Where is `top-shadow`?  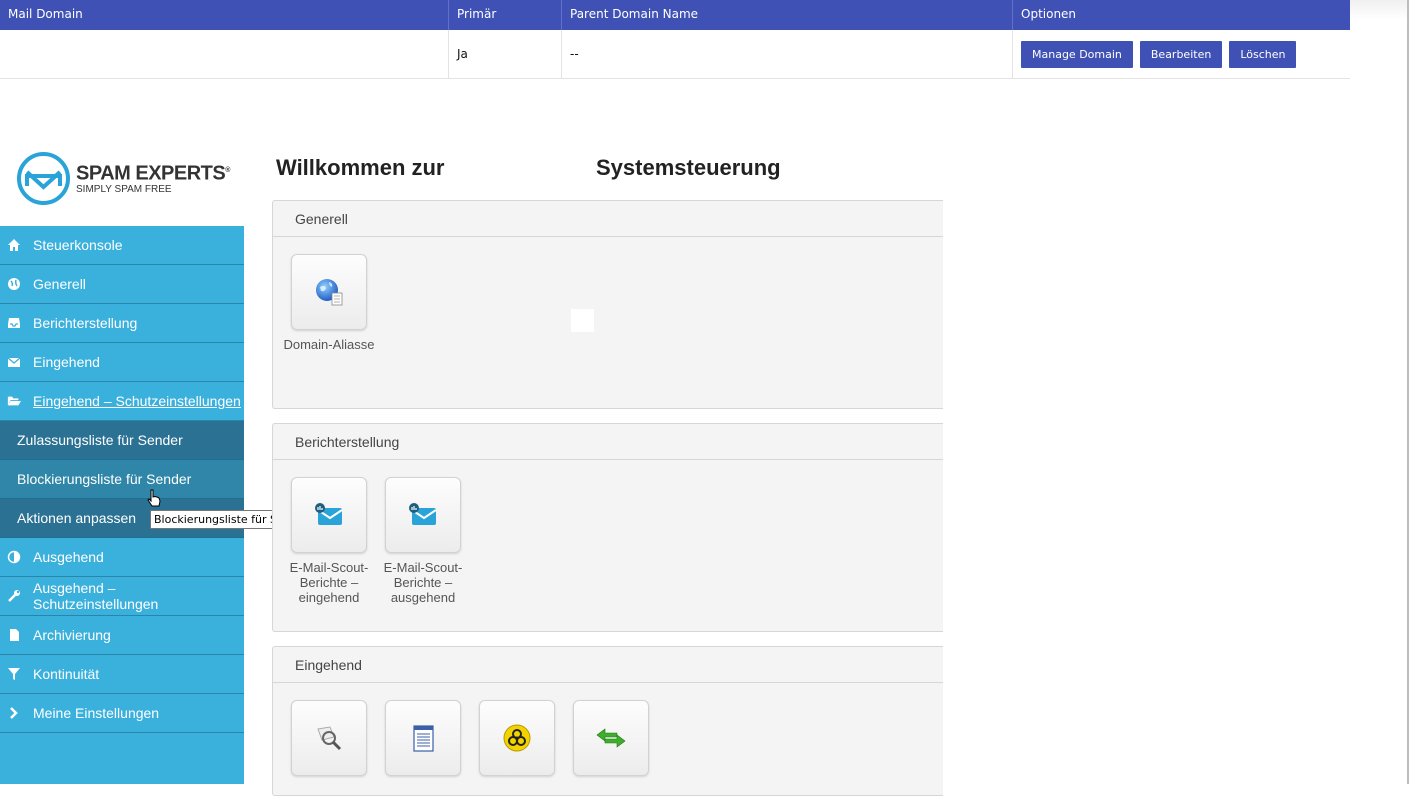
top-shadow is located at coordinates (1379, 10).